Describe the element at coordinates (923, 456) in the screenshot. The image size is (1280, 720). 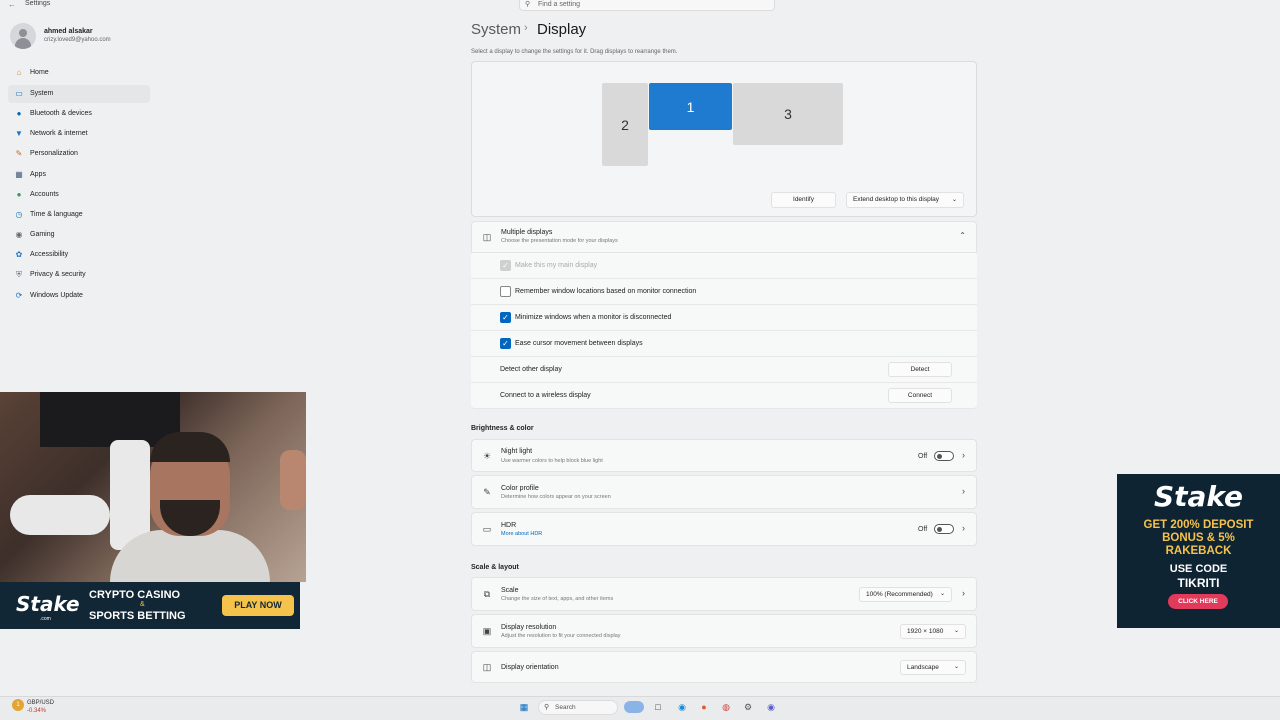
I see `night-light-state: Off` at that location.